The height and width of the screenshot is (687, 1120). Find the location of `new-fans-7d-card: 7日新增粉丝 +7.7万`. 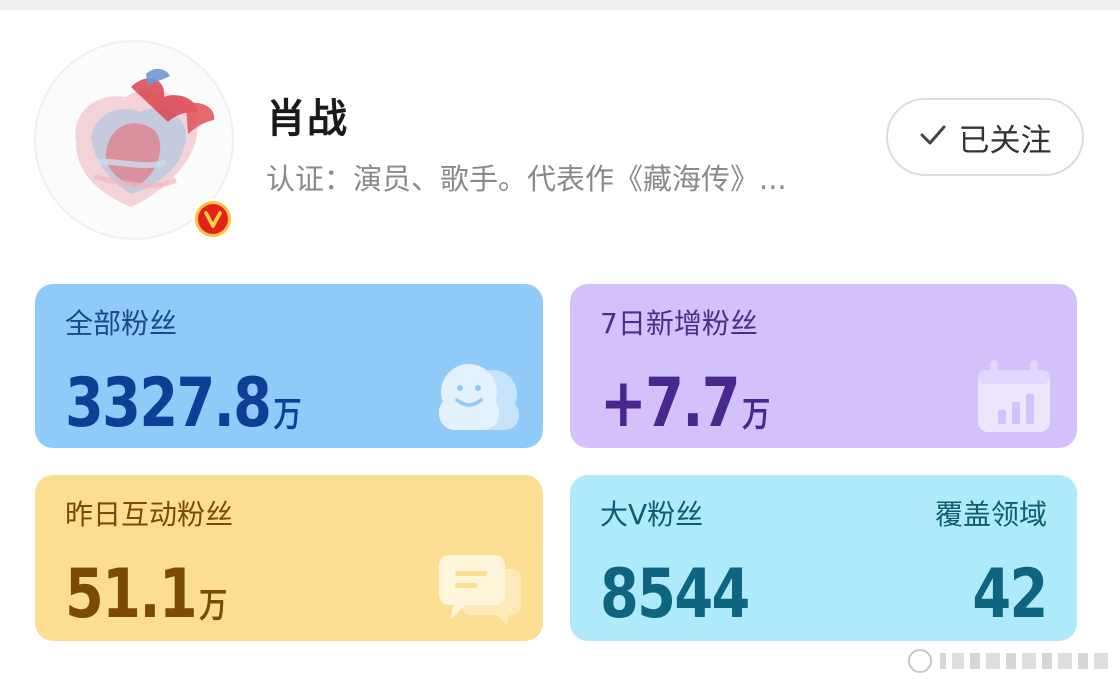

new-fans-7d-card: 7日新增粉丝 +7.7万 is located at coordinates (823, 366).